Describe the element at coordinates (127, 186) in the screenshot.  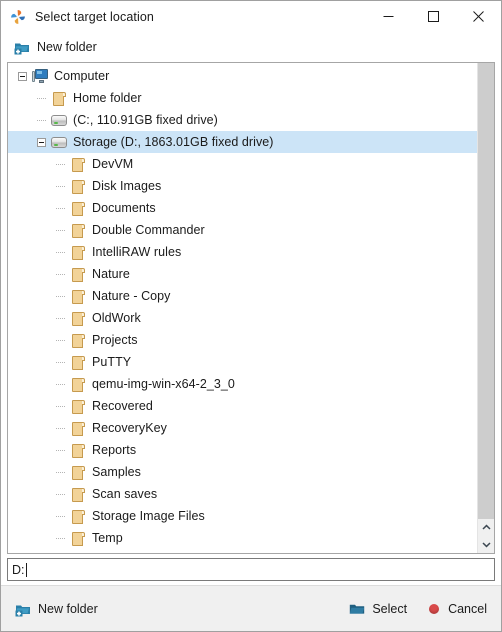
I see `tree-row-label: Disk Images` at that location.